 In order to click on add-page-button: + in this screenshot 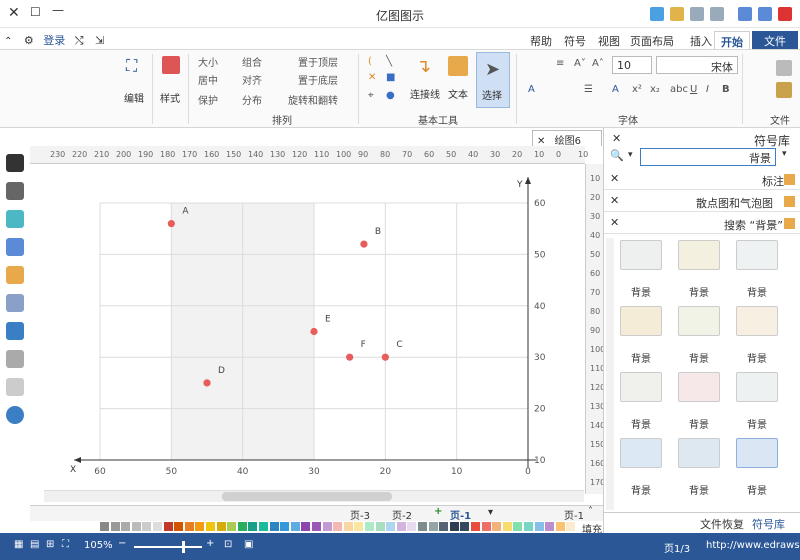, I will do `click(438, 511)`.